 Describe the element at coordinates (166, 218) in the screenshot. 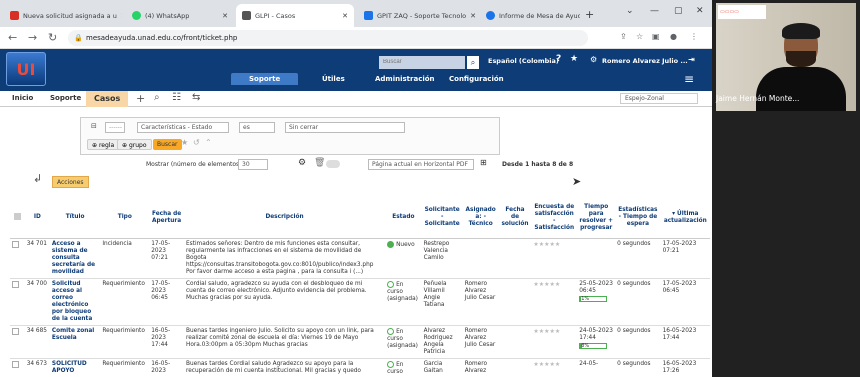

I see `col-opened: Fecha de Apertura` at that location.